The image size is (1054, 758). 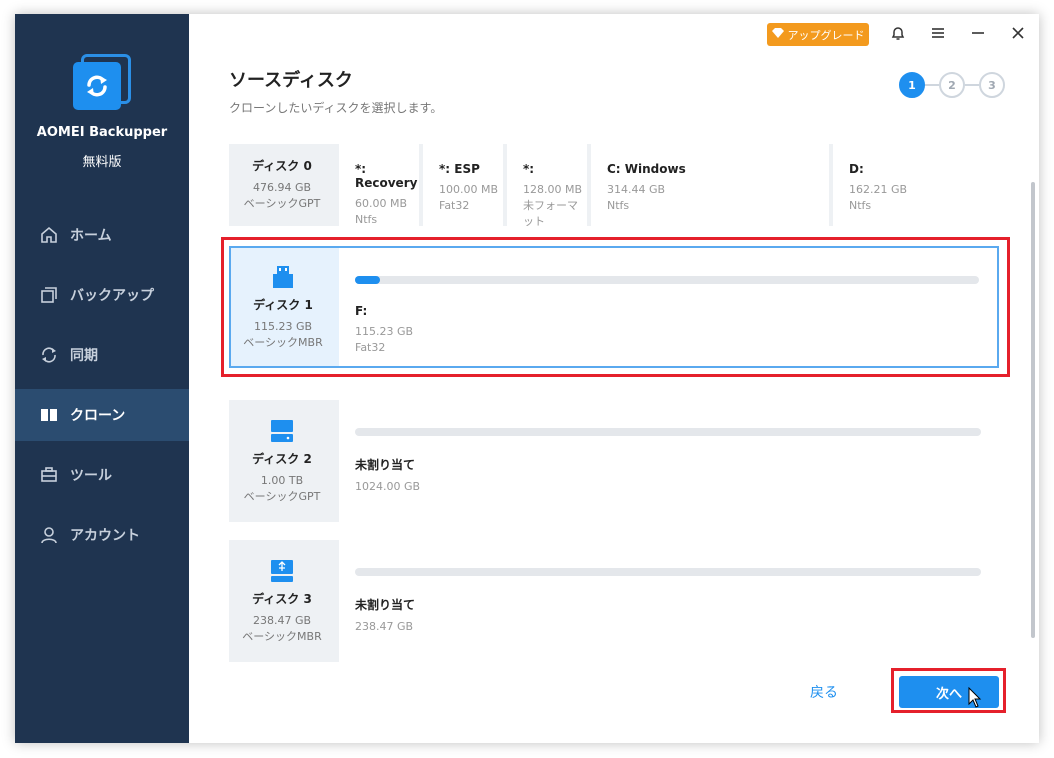 What do you see at coordinates (102, 355) in the screenshot?
I see `sidebar-item-sync: 同期` at bounding box center [102, 355].